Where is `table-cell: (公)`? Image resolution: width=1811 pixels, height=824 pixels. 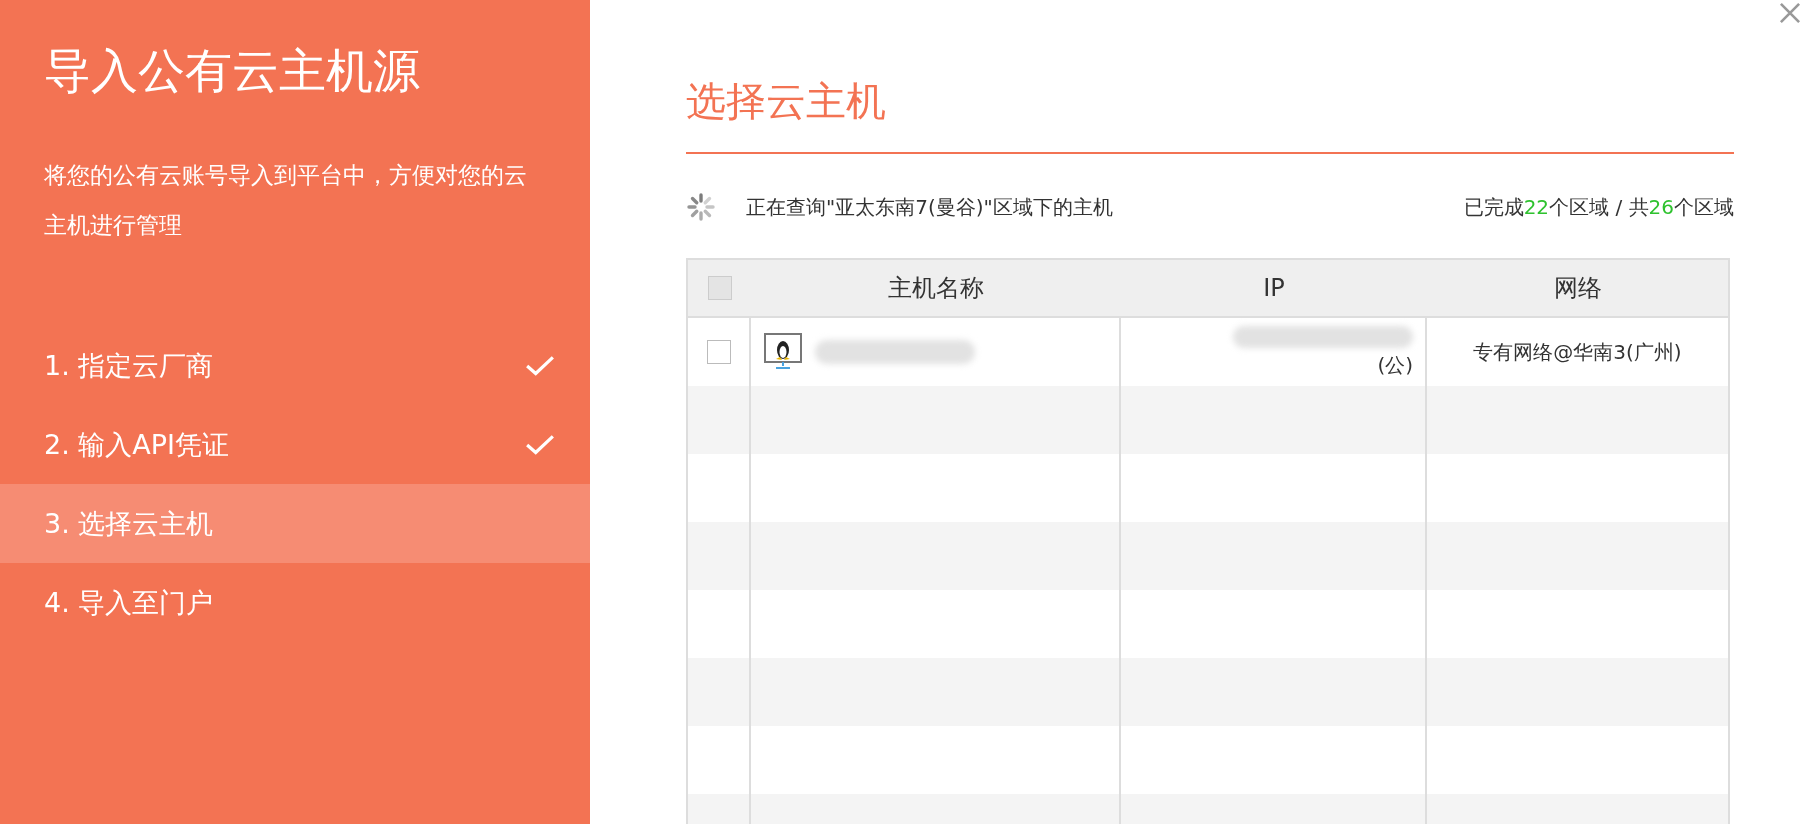 table-cell: (公) is located at coordinates (1395, 365).